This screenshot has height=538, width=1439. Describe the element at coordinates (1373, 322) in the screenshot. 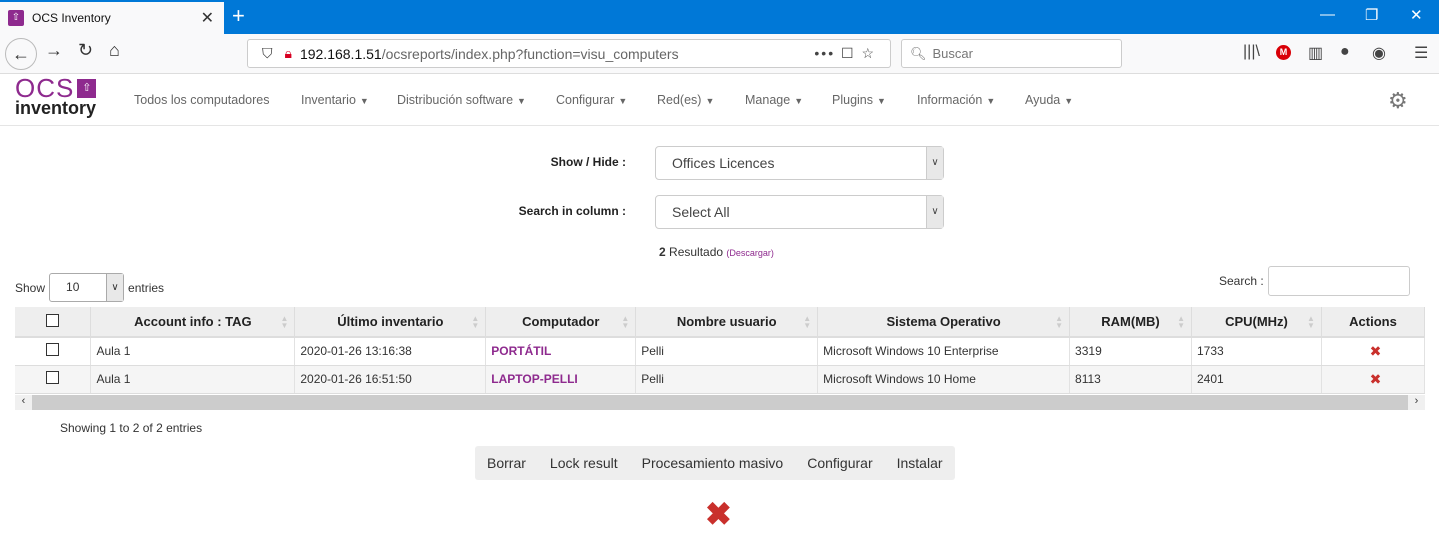

I see `column-header: Actions` at that location.